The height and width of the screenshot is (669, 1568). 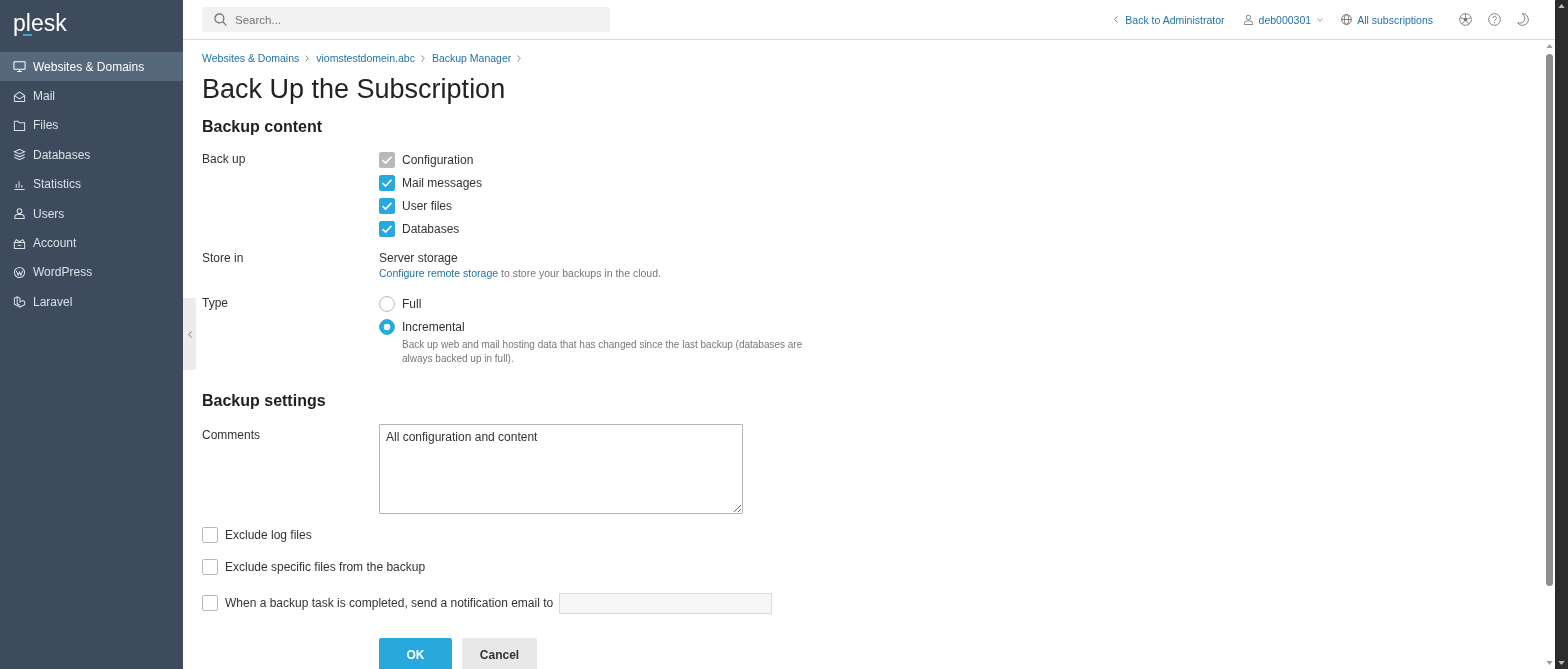 I want to click on collapse-handle, so click(x=189, y=334).